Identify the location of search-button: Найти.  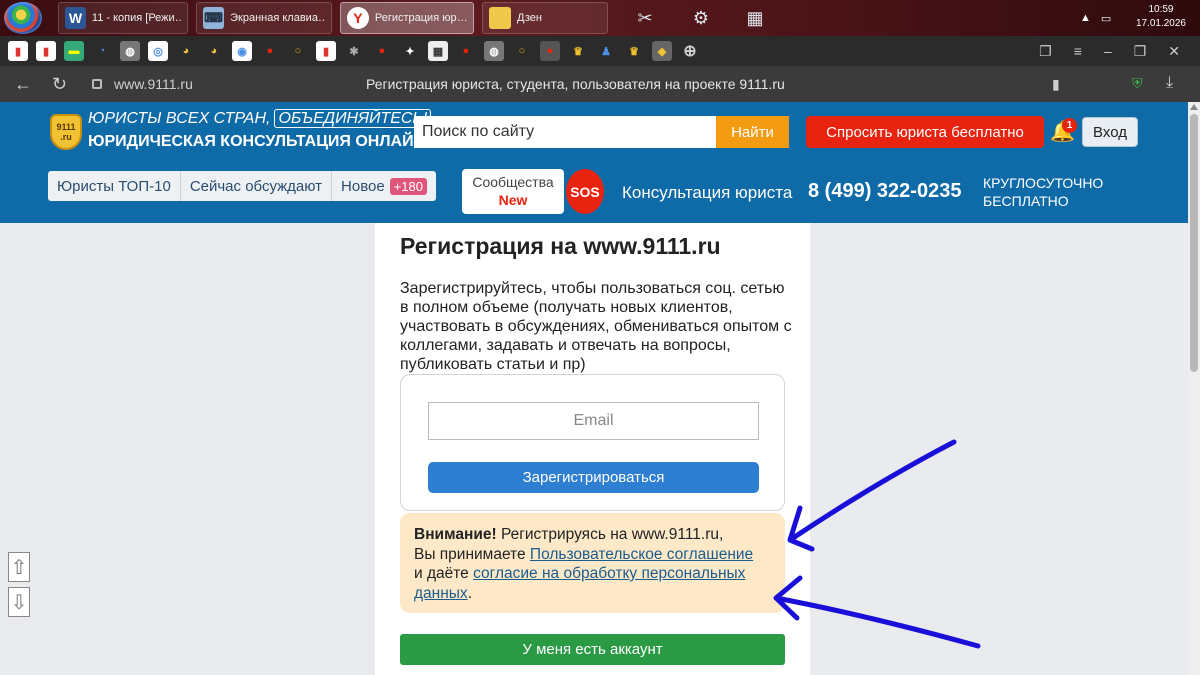
(752, 132).